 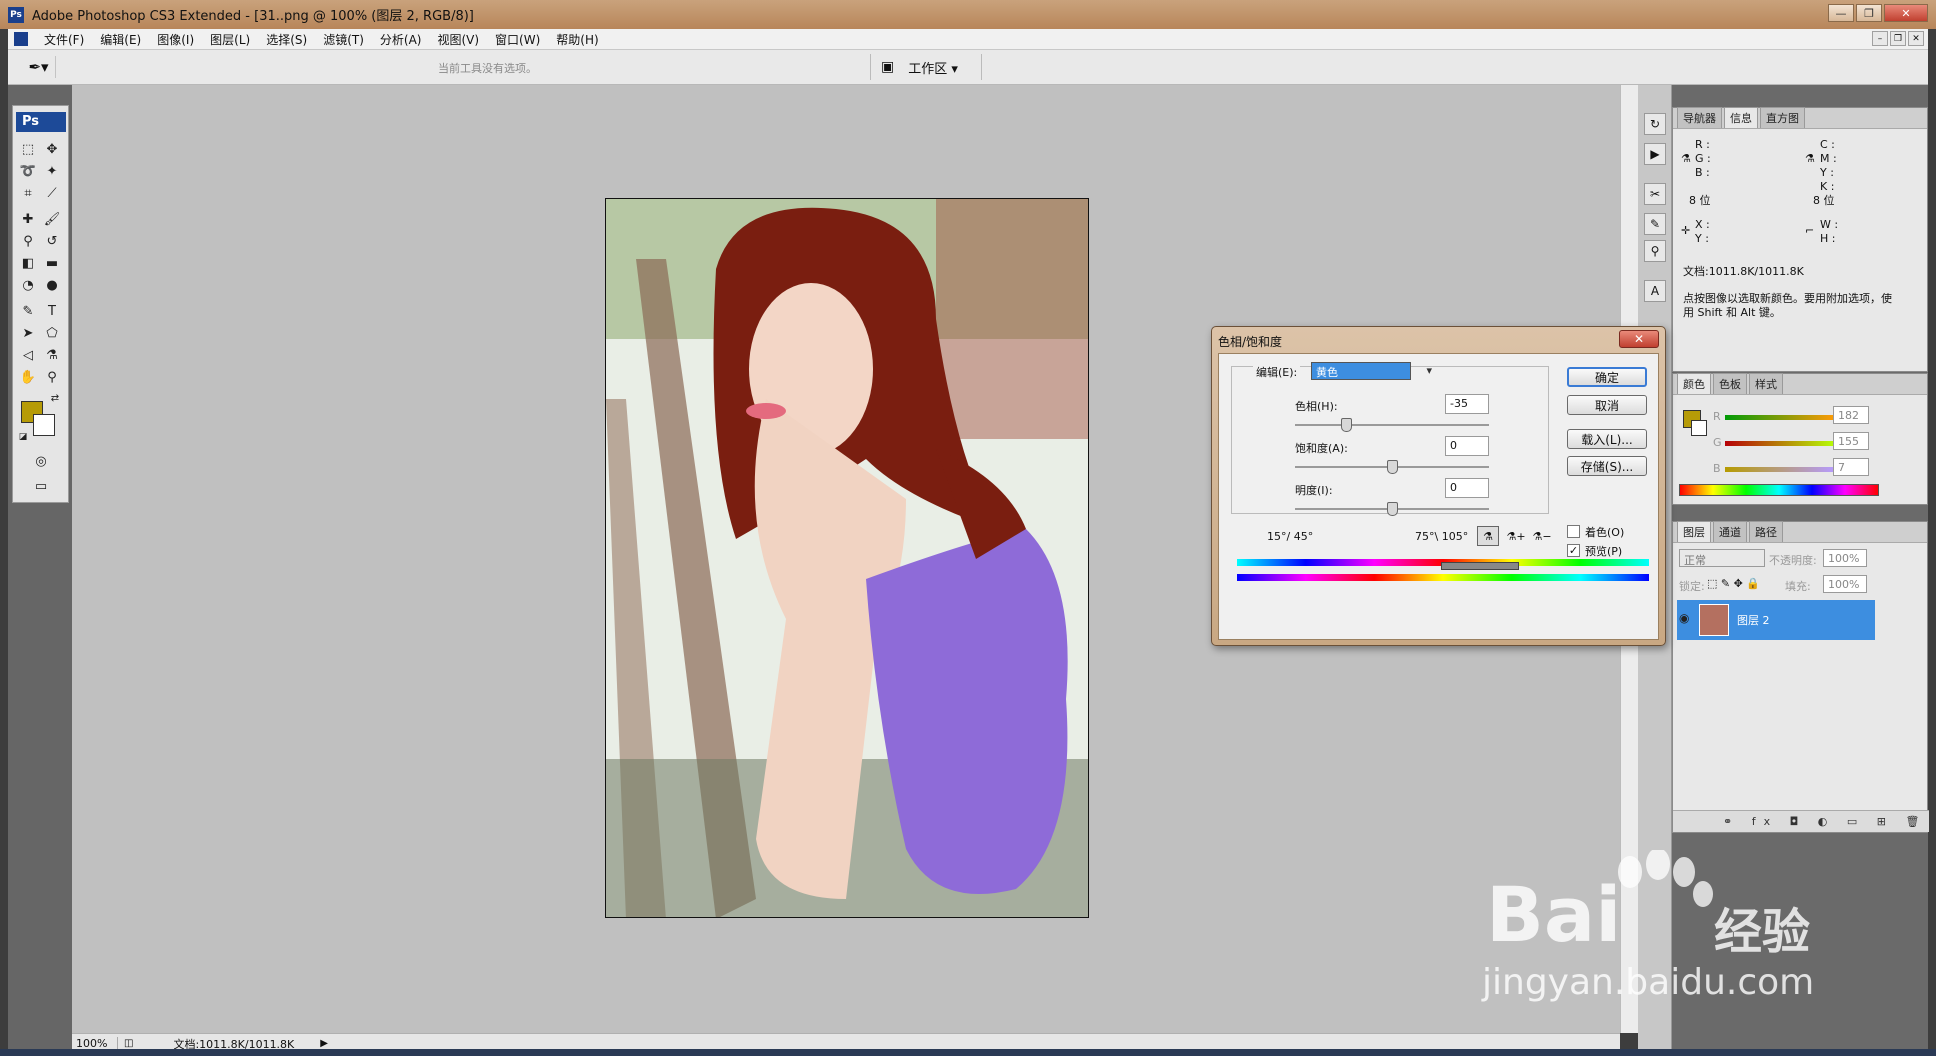 What do you see at coordinates (1480, 566) in the screenshot?
I see `color-range-marker` at bounding box center [1480, 566].